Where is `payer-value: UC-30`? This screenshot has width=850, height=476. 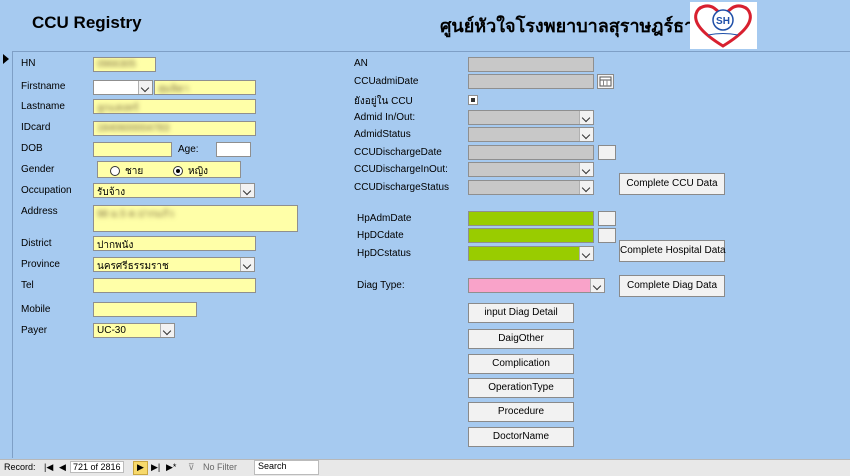 payer-value: UC-30 is located at coordinates (111, 330).